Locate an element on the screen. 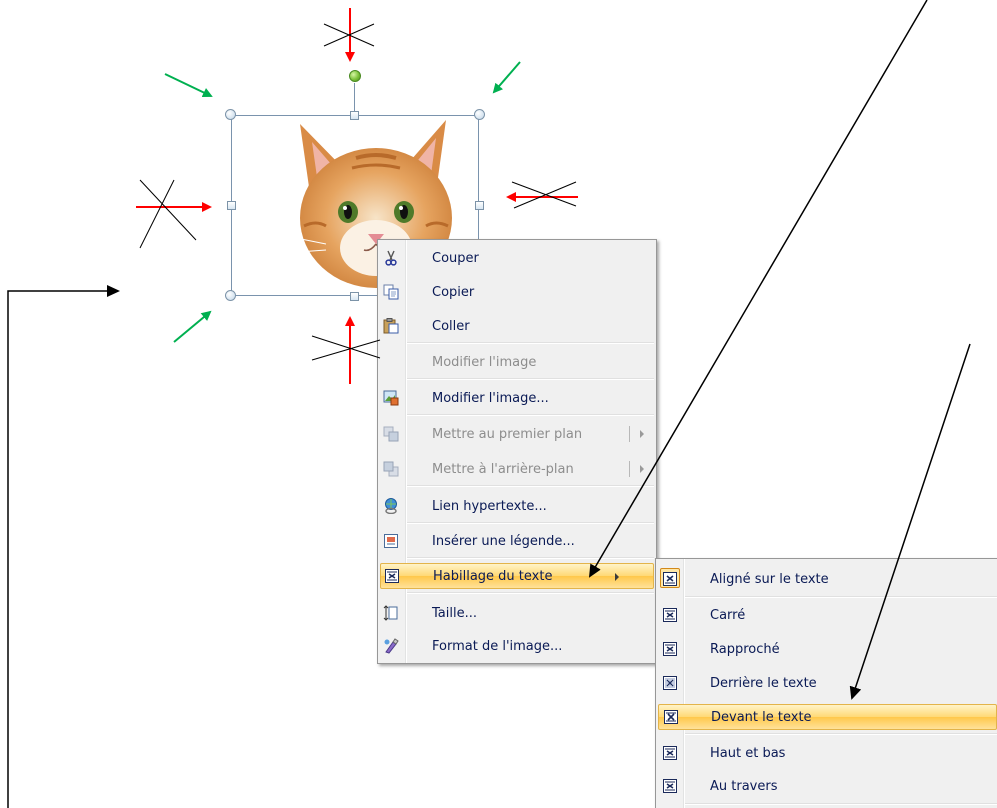 Image resolution: width=997 pixels, height=808 pixels. green-arrow-top-right is located at coordinates (506, 77).